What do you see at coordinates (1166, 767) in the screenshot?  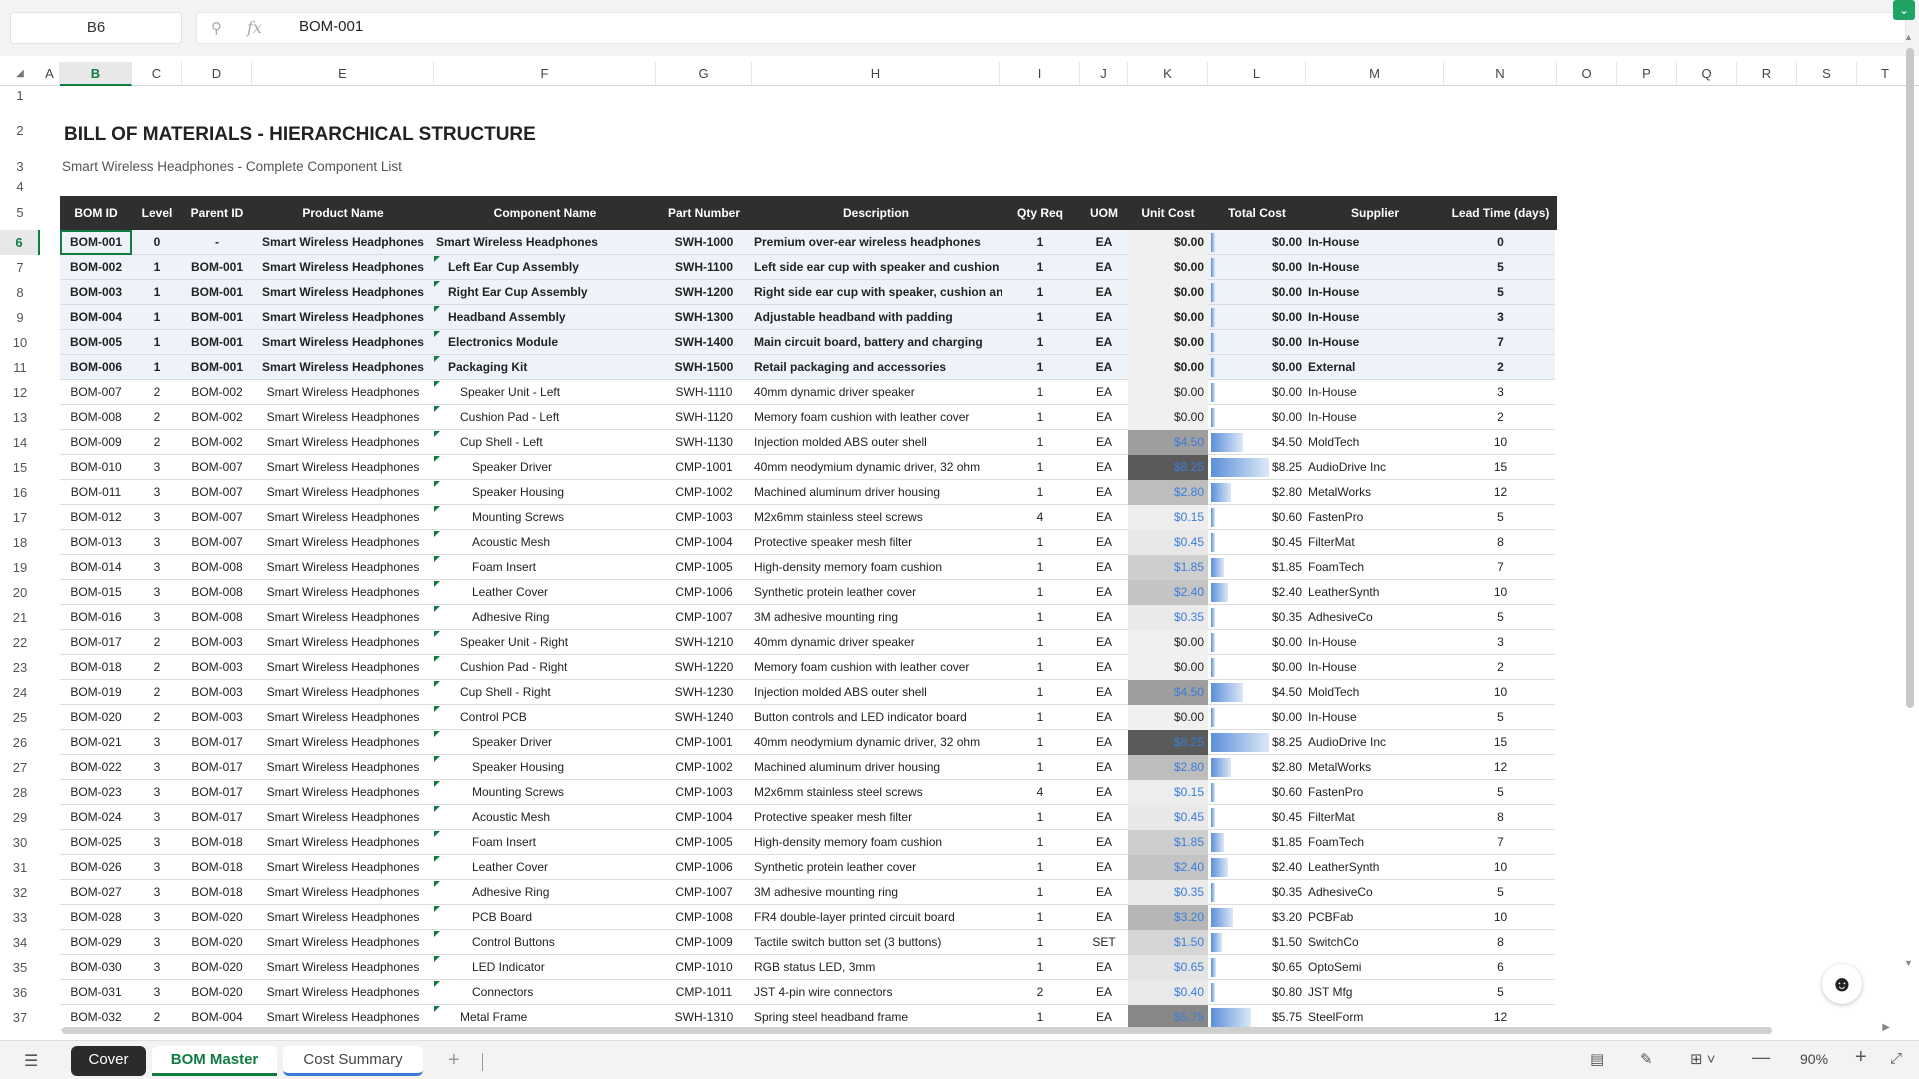 I see `cell-unit-cost: $2.80` at bounding box center [1166, 767].